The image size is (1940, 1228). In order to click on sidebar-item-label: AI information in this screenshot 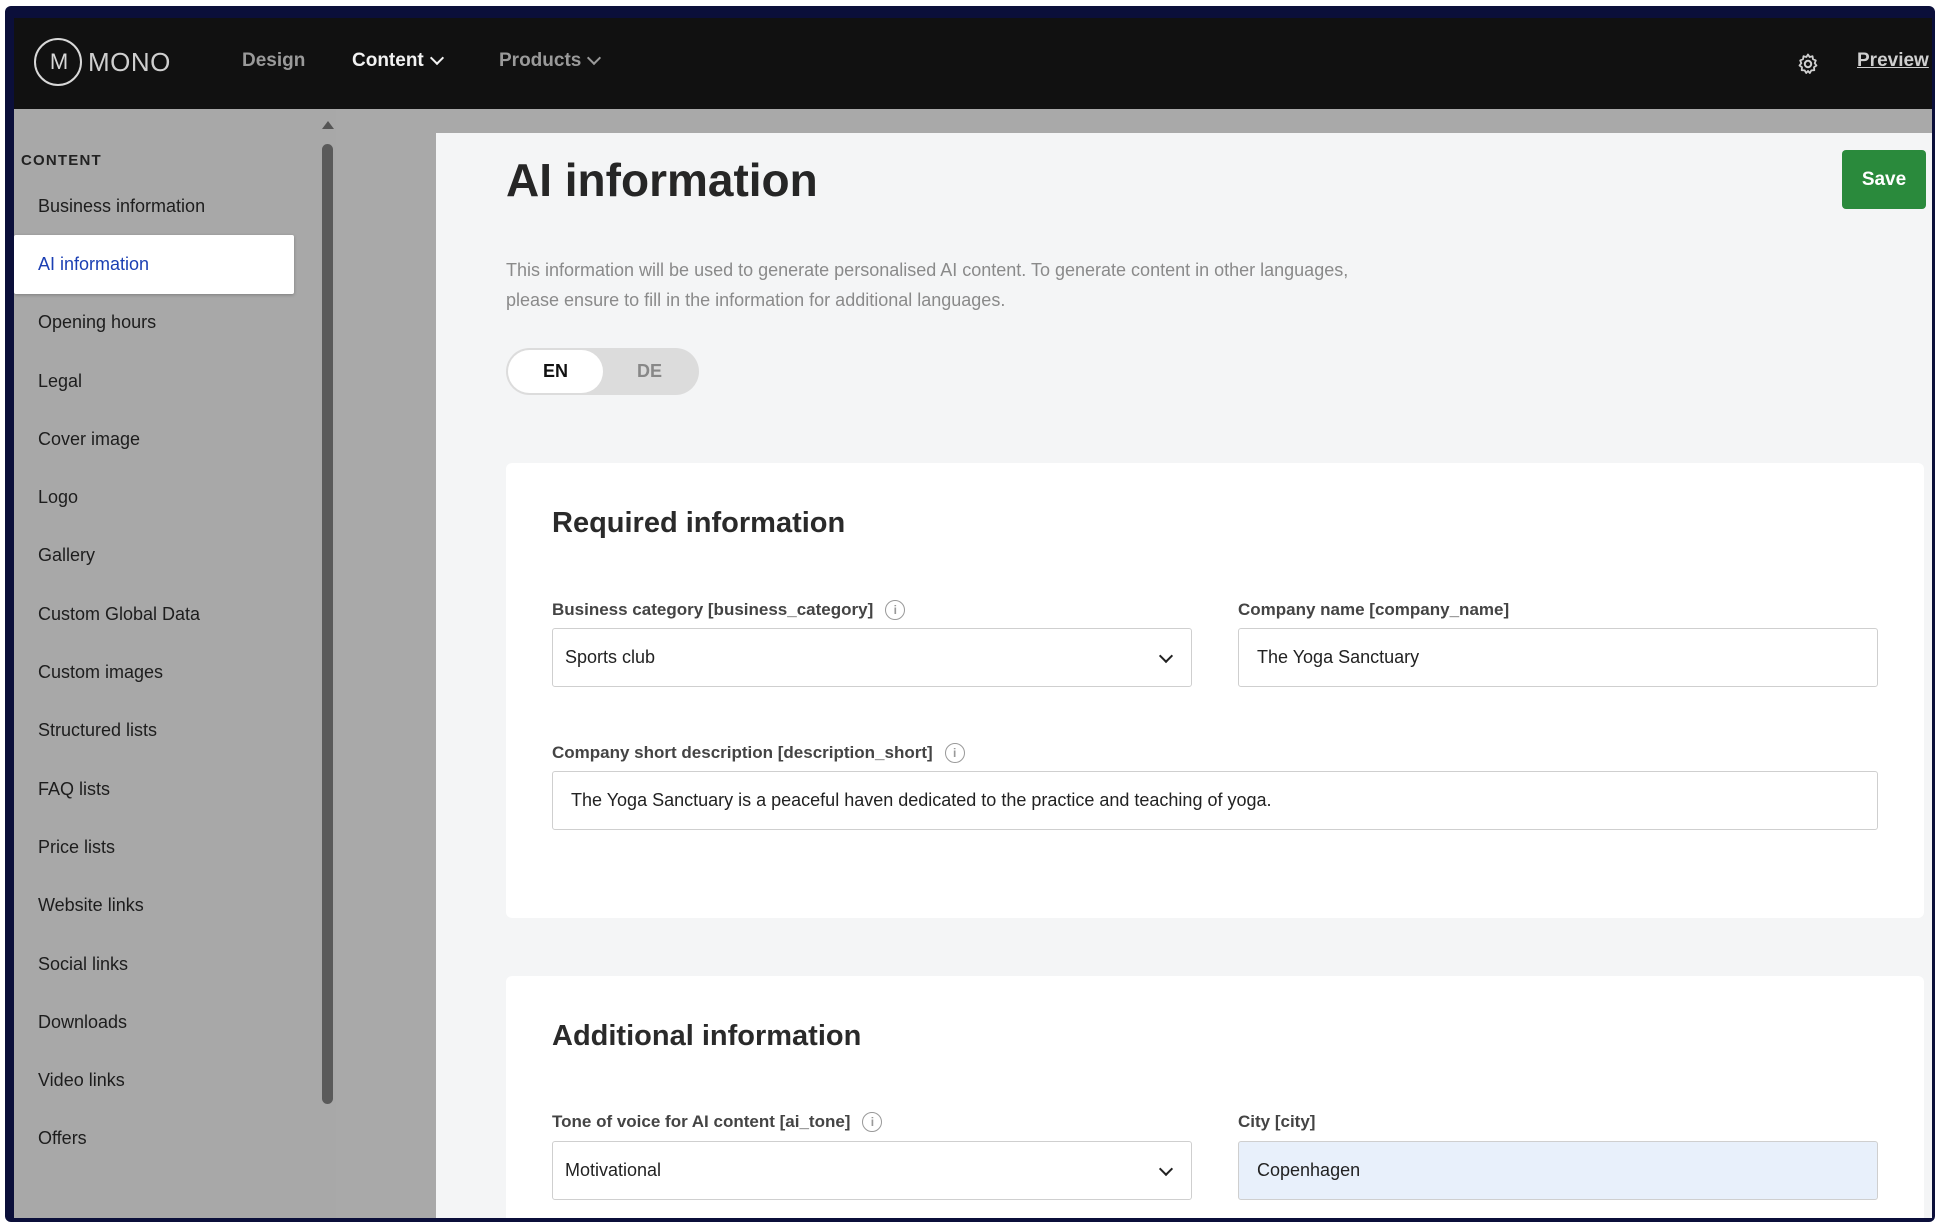, I will do `click(94, 263)`.